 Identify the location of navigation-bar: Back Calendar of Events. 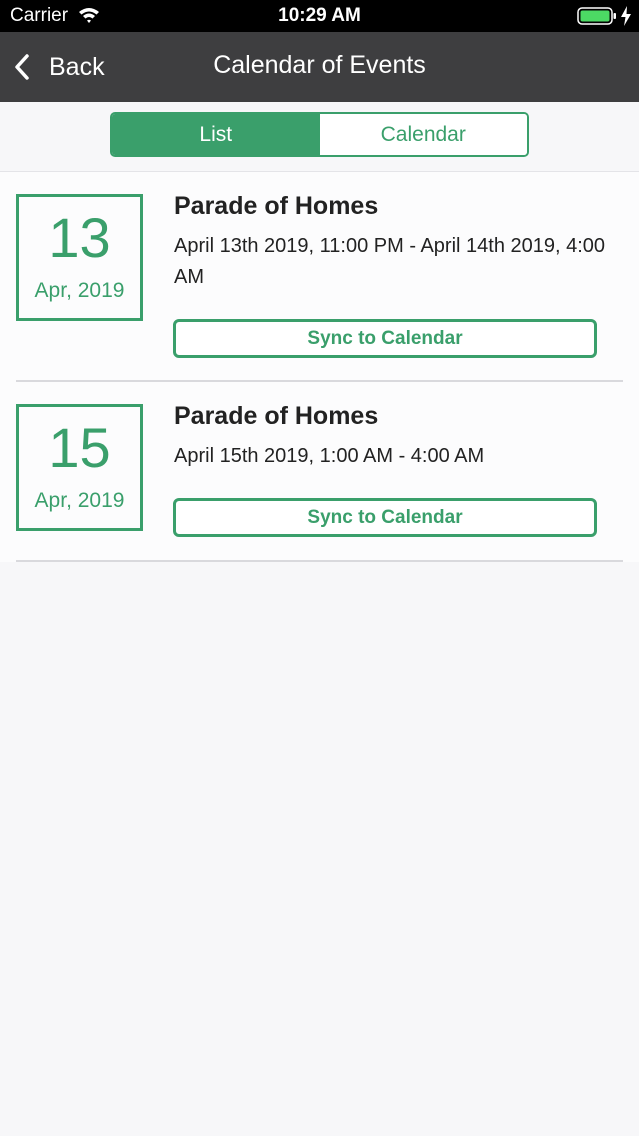
(319, 67).